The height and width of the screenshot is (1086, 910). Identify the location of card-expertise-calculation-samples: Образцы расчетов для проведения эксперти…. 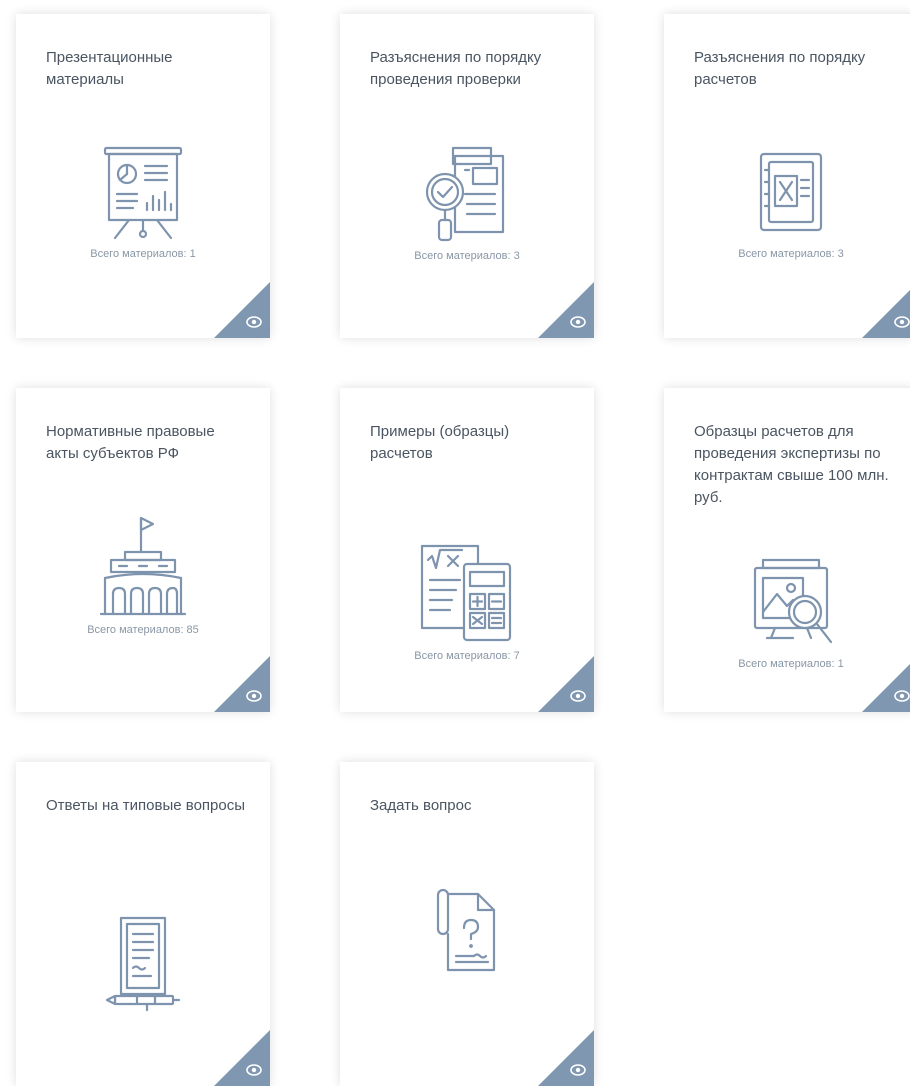
(787, 550).